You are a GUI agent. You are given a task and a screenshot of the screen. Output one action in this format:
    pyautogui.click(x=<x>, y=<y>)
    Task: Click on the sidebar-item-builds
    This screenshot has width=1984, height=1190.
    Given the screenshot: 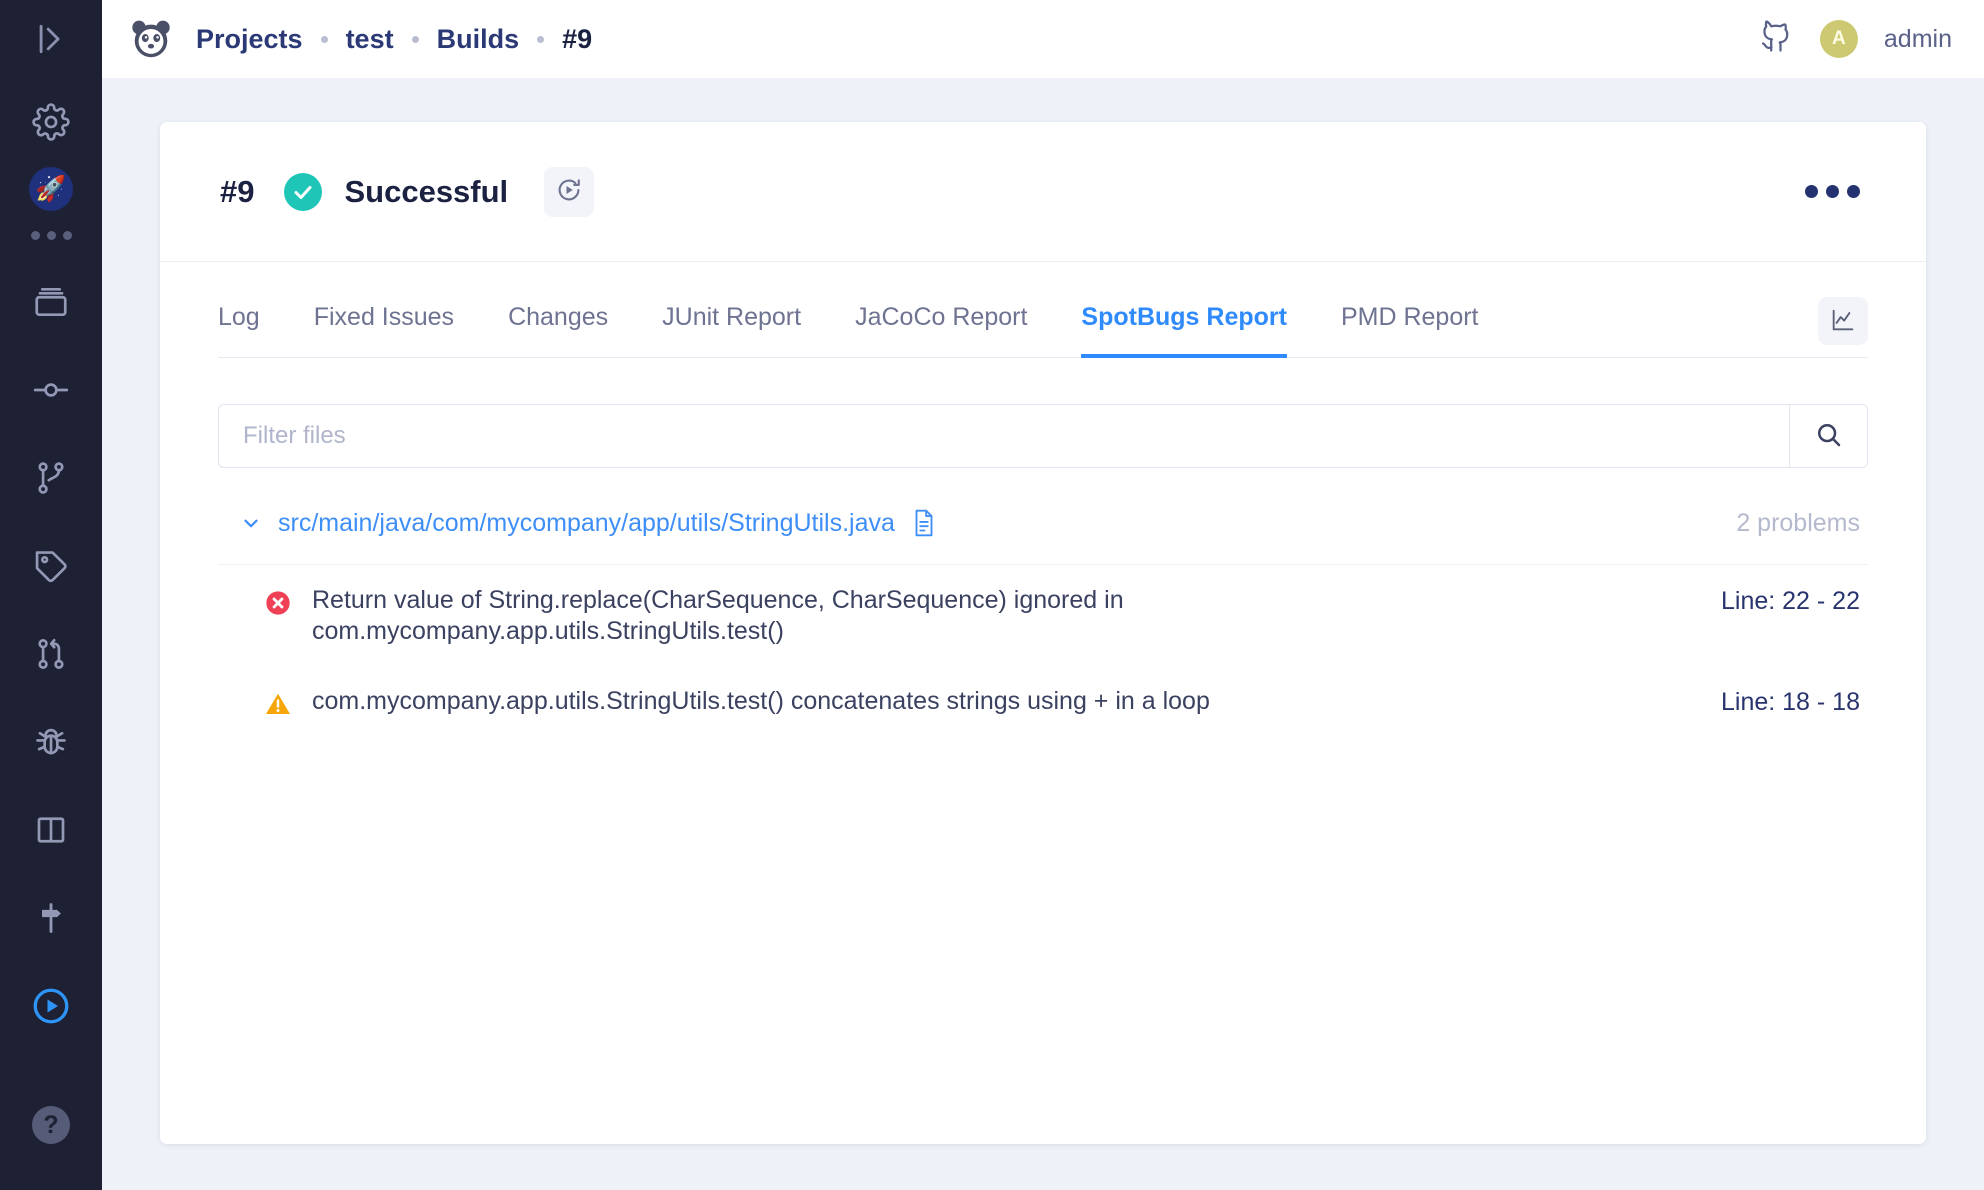 What is the action you would take?
    pyautogui.click(x=51, y=302)
    